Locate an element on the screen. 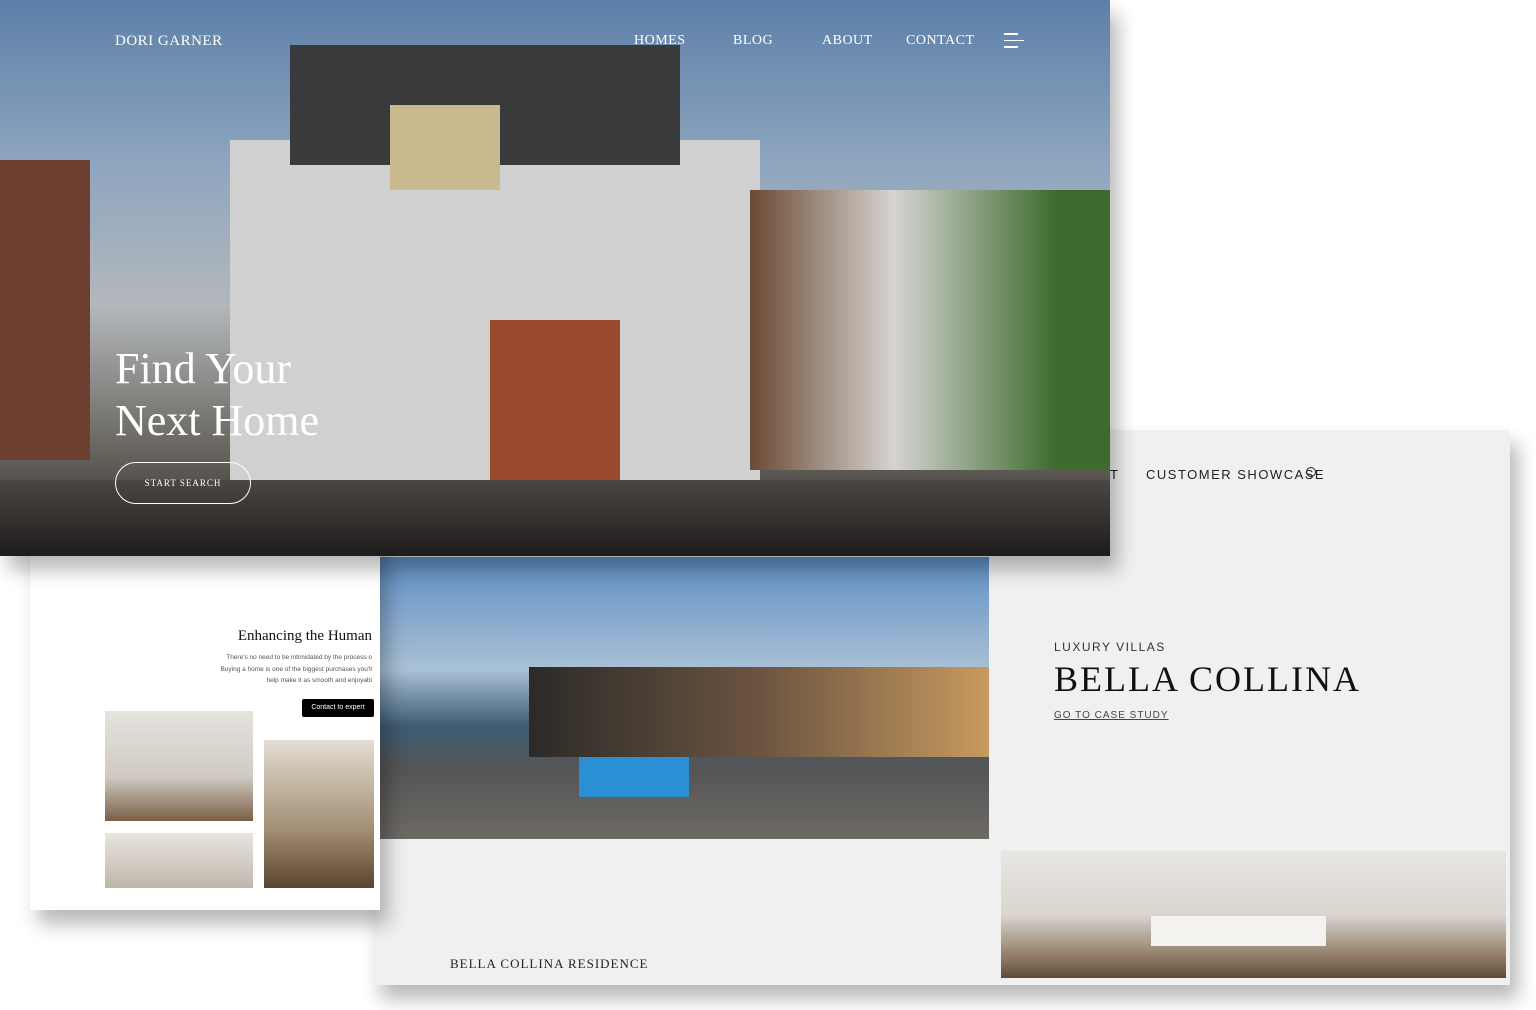  nav-about: ABOUT is located at coordinates (847, 41).